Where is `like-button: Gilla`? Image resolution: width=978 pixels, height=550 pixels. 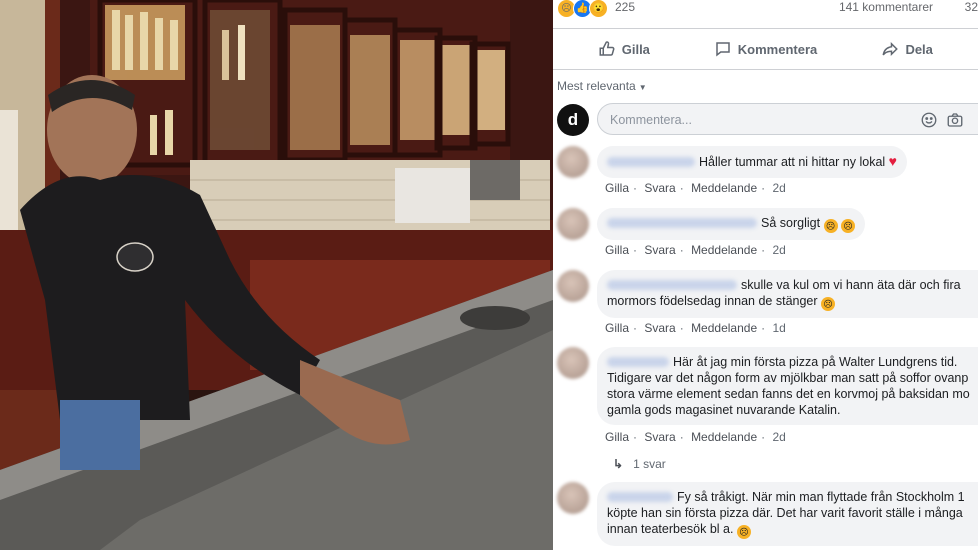
like-button: Gilla is located at coordinates (624, 49).